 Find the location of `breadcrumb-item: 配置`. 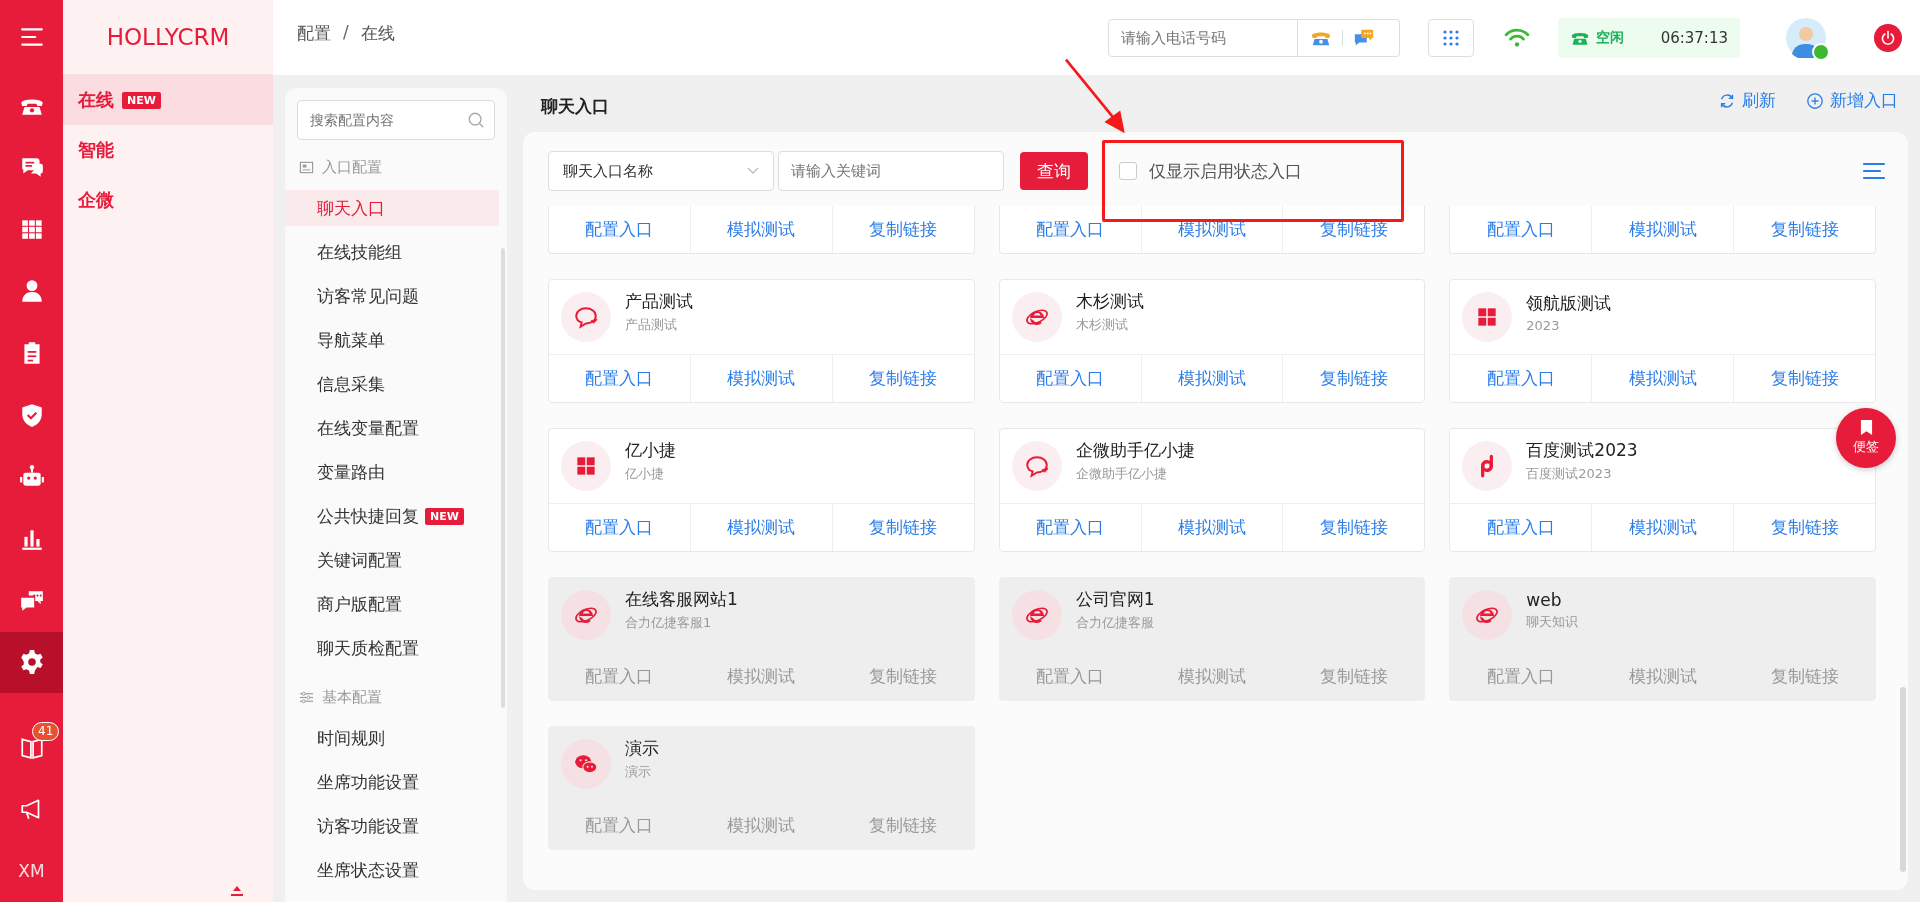

breadcrumb-item: 配置 is located at coordinates (314, 33).